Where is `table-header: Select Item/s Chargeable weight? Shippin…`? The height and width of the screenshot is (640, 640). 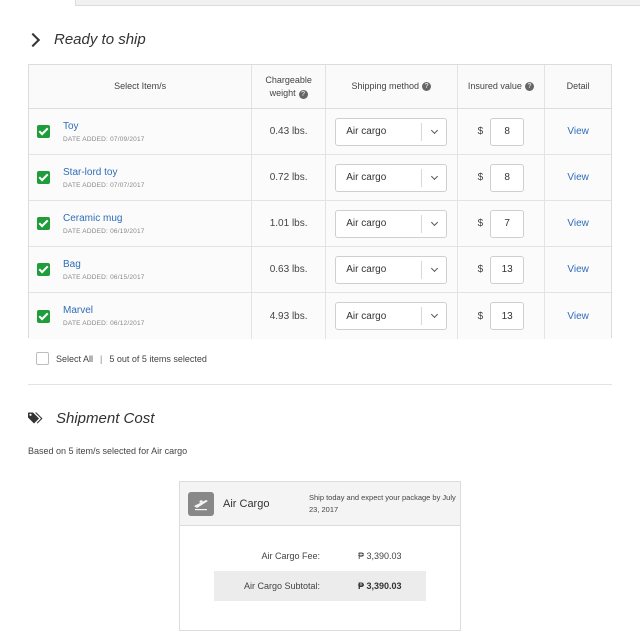 table-header: Select Item/s Chargeable weight? Shippin… is located at coordinates (320, 87).